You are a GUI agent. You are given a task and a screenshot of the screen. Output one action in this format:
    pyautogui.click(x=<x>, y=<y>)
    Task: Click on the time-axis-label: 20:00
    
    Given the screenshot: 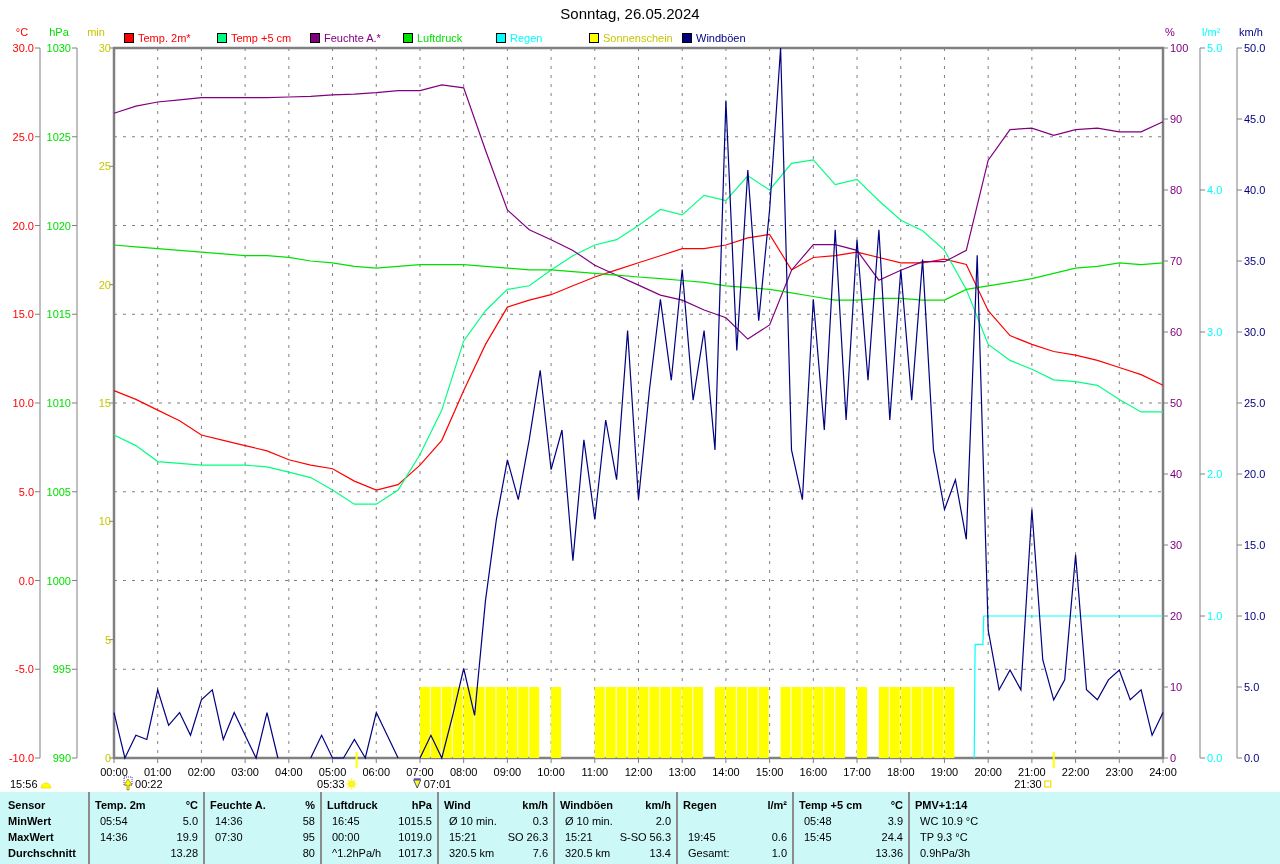 What is the action you would take?
    pyautogui.click(x=988, y=772)
    